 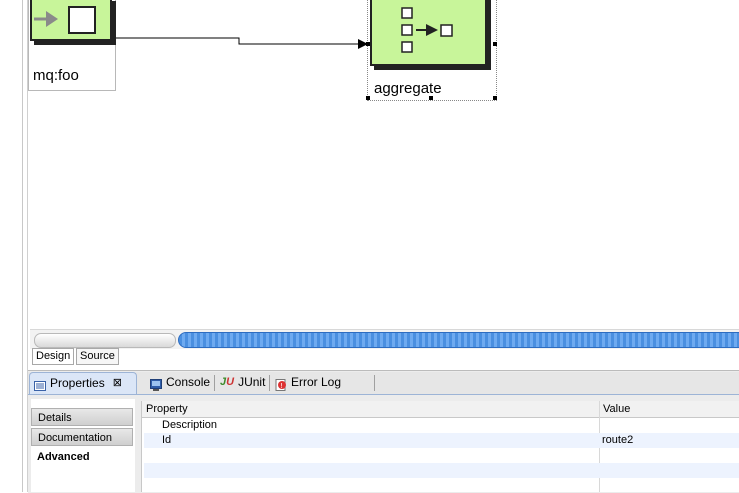 I want to click on node-mq-foo-label: mq:foo, so click(x=56, y=75).